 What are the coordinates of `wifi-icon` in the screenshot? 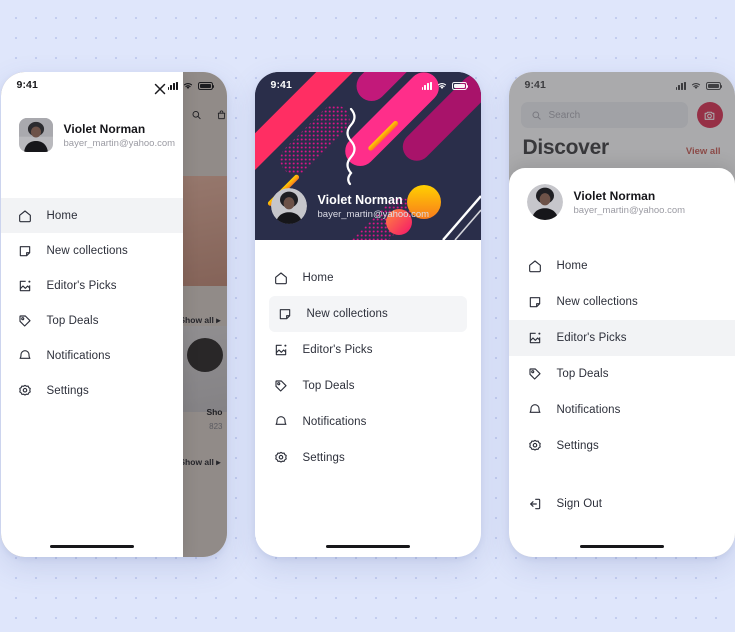 It's located at (441, 85).